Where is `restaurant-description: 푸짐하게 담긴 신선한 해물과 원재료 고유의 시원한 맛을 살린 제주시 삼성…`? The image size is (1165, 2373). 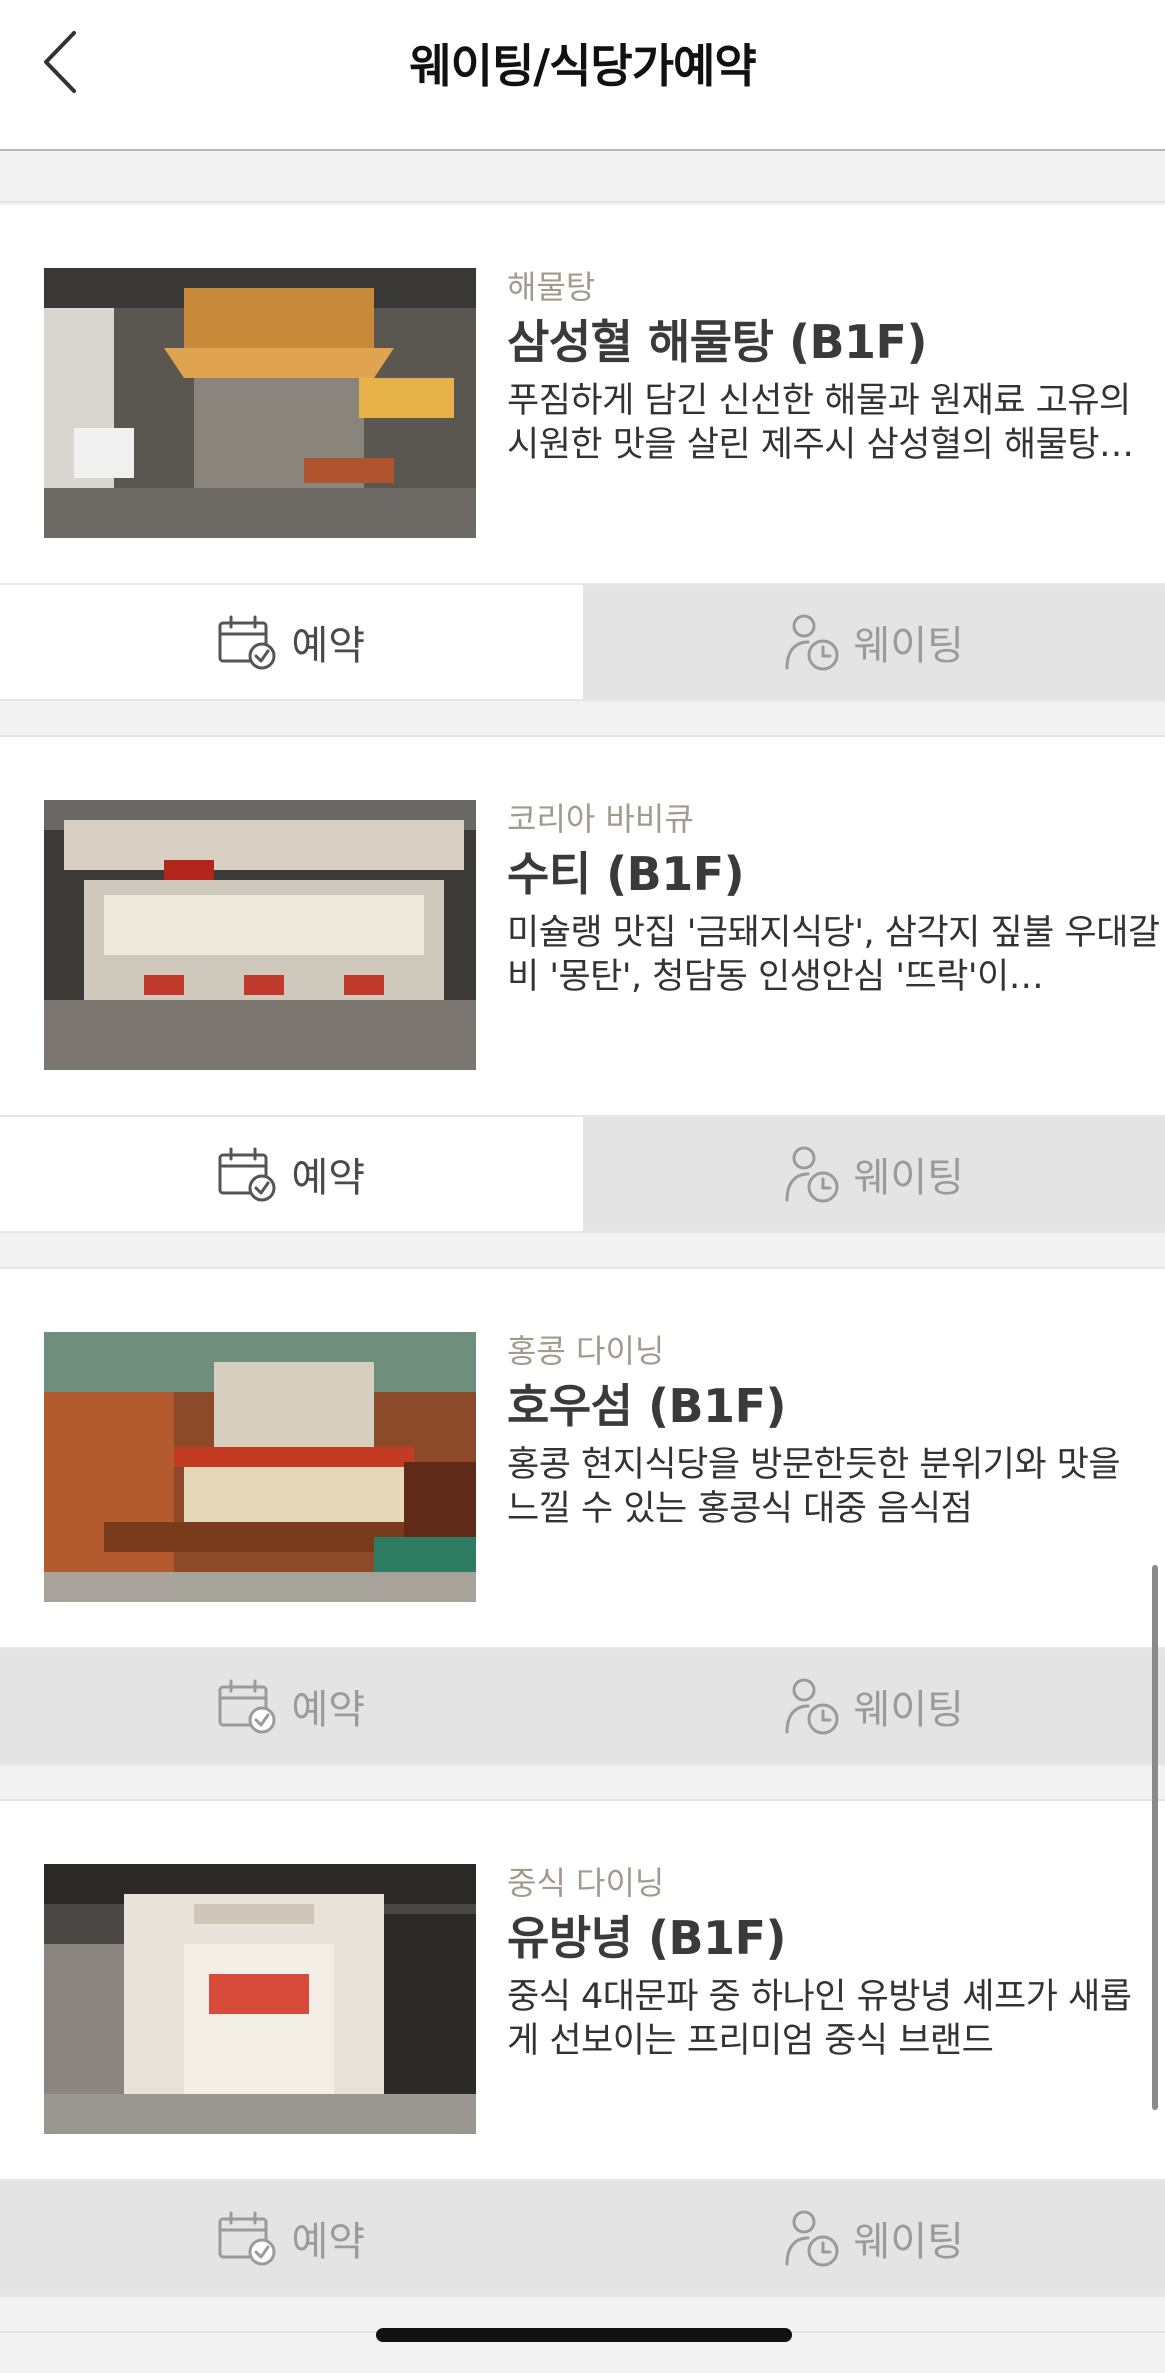 restaurant-description: 푸짐하게 담긴 신선한 해물과 원재료 고유의 시원한 맛을 살린 제주시 삼성… is located at coordinates (820, 423).